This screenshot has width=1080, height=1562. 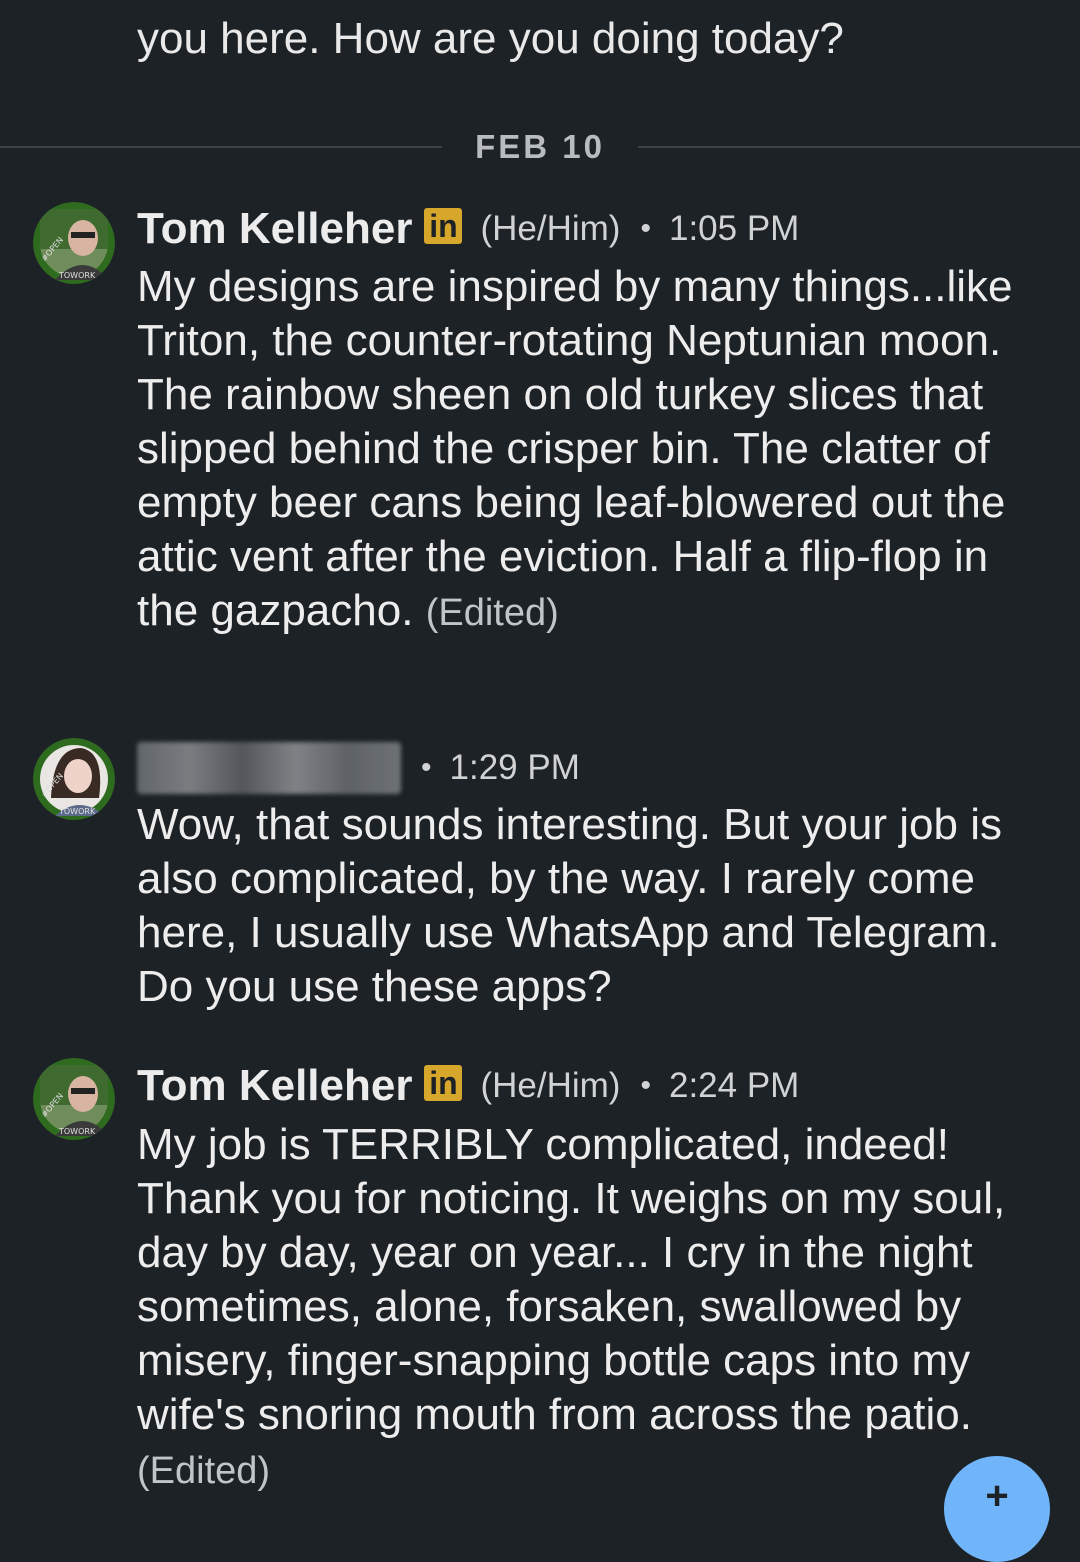 What do you see at coordinates (490, 38) in the screenshot?
I see `previous-message-text: you here. How are you doing today?` at bounding box center [490, 38].